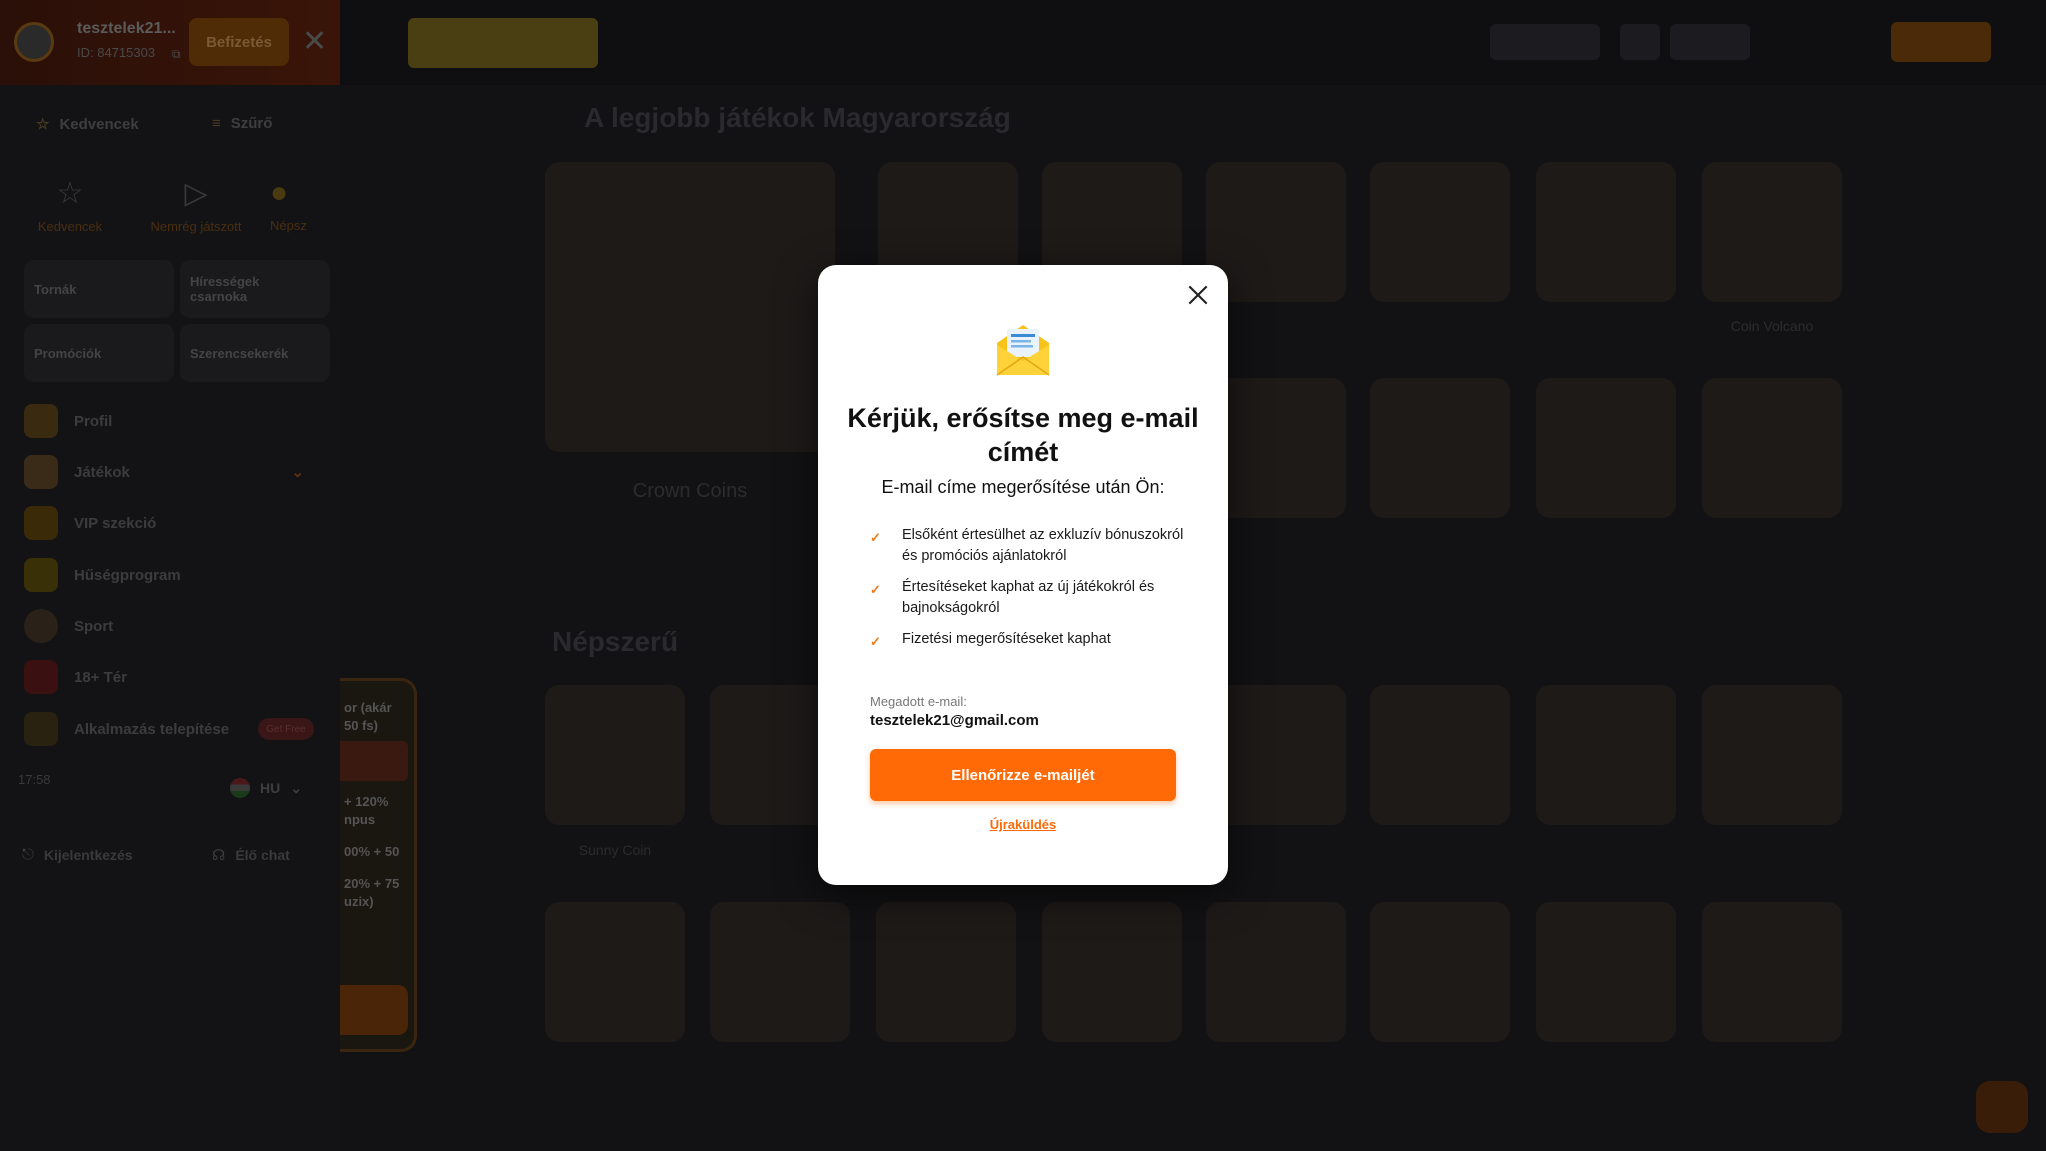  I want to click on modal-subtitle: E-mail címe megerősítése után Ön:, so click(1023, 487).